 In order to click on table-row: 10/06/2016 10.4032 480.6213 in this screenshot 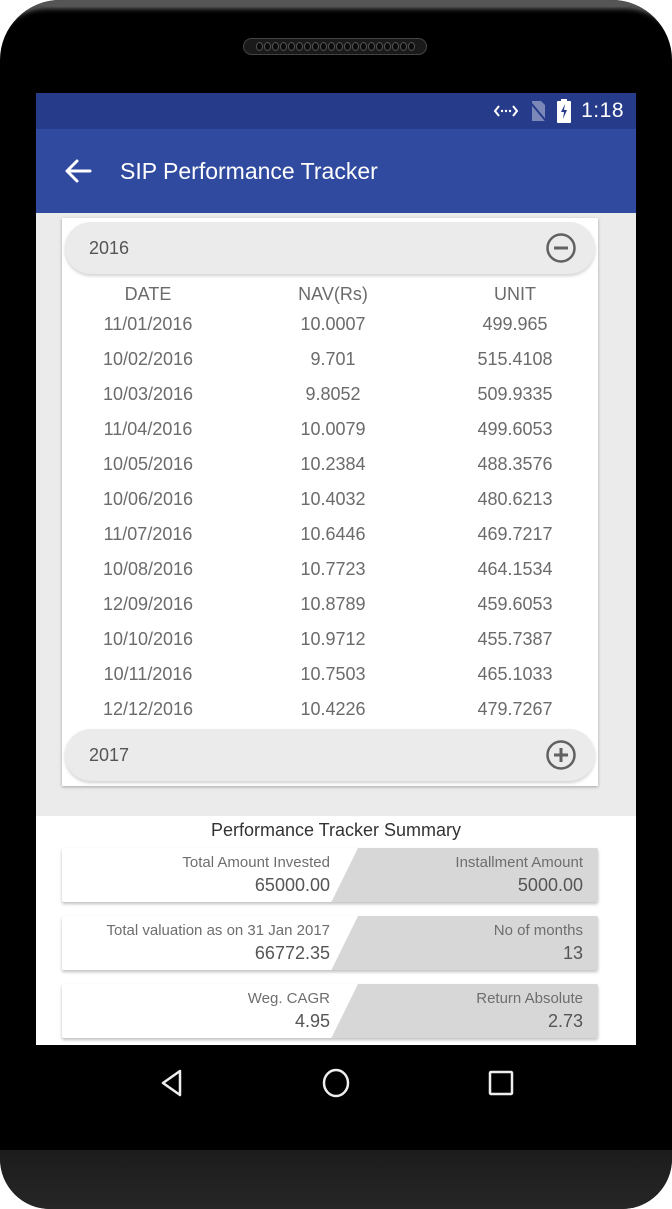, I will do `click(330, 499)`.